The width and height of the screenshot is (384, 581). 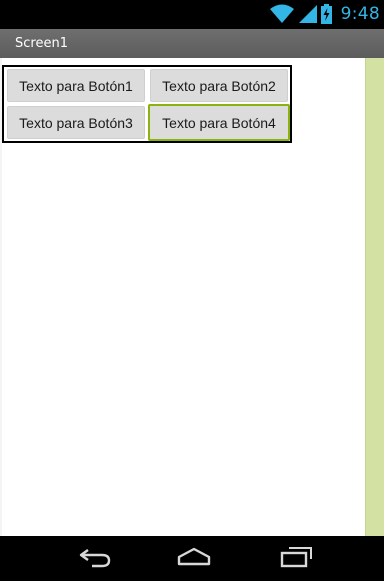 What do you see at coordinates (192, 43) in the screenshot?
I see `app-title-bar: Screen1` at bounding box center [192, 43].